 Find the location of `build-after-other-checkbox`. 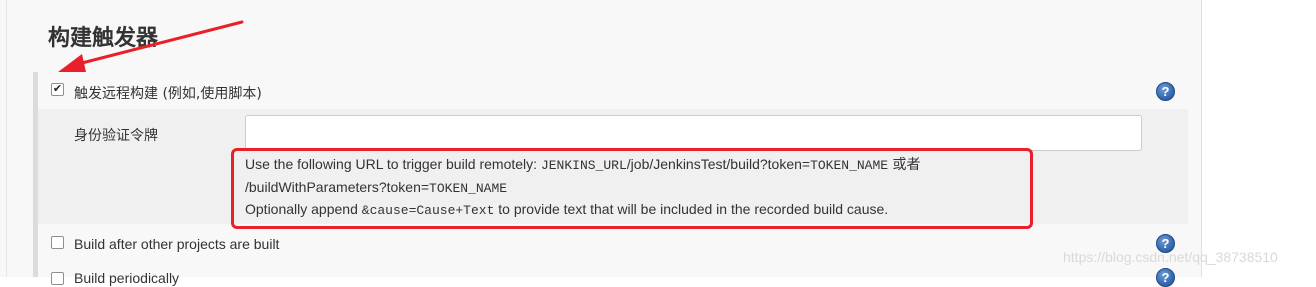

build-after-other-checkbox is located at coordinates (57, 242).